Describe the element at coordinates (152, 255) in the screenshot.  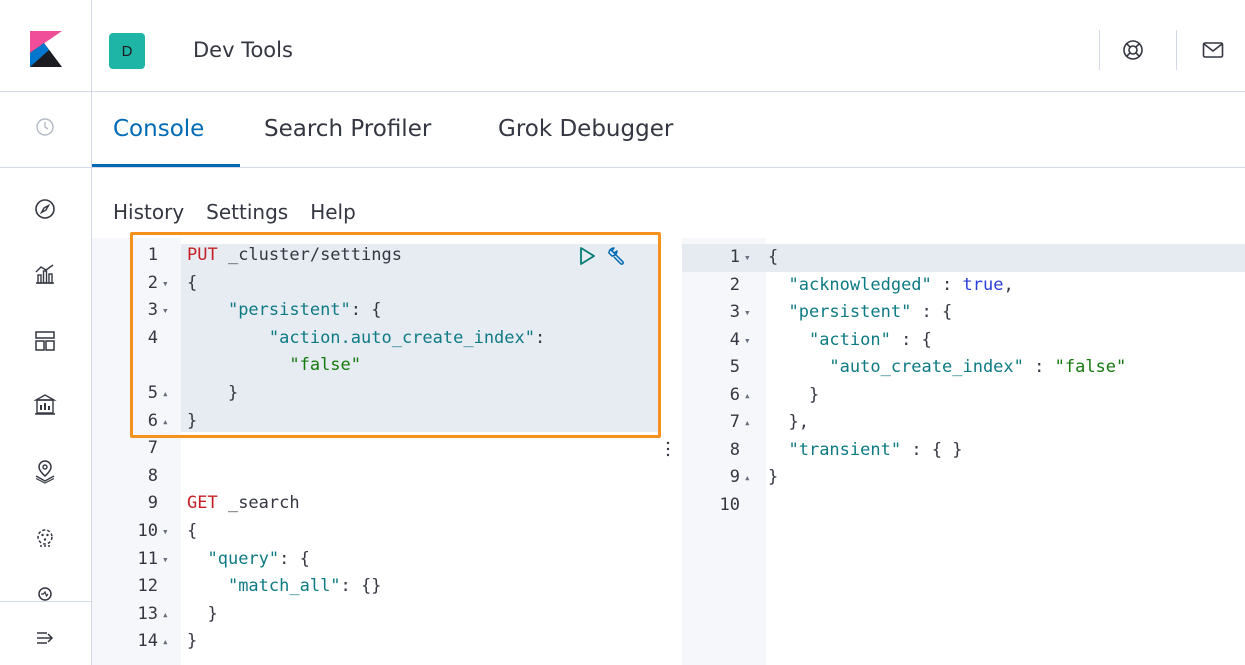
I see `line-number: 1` at that location.